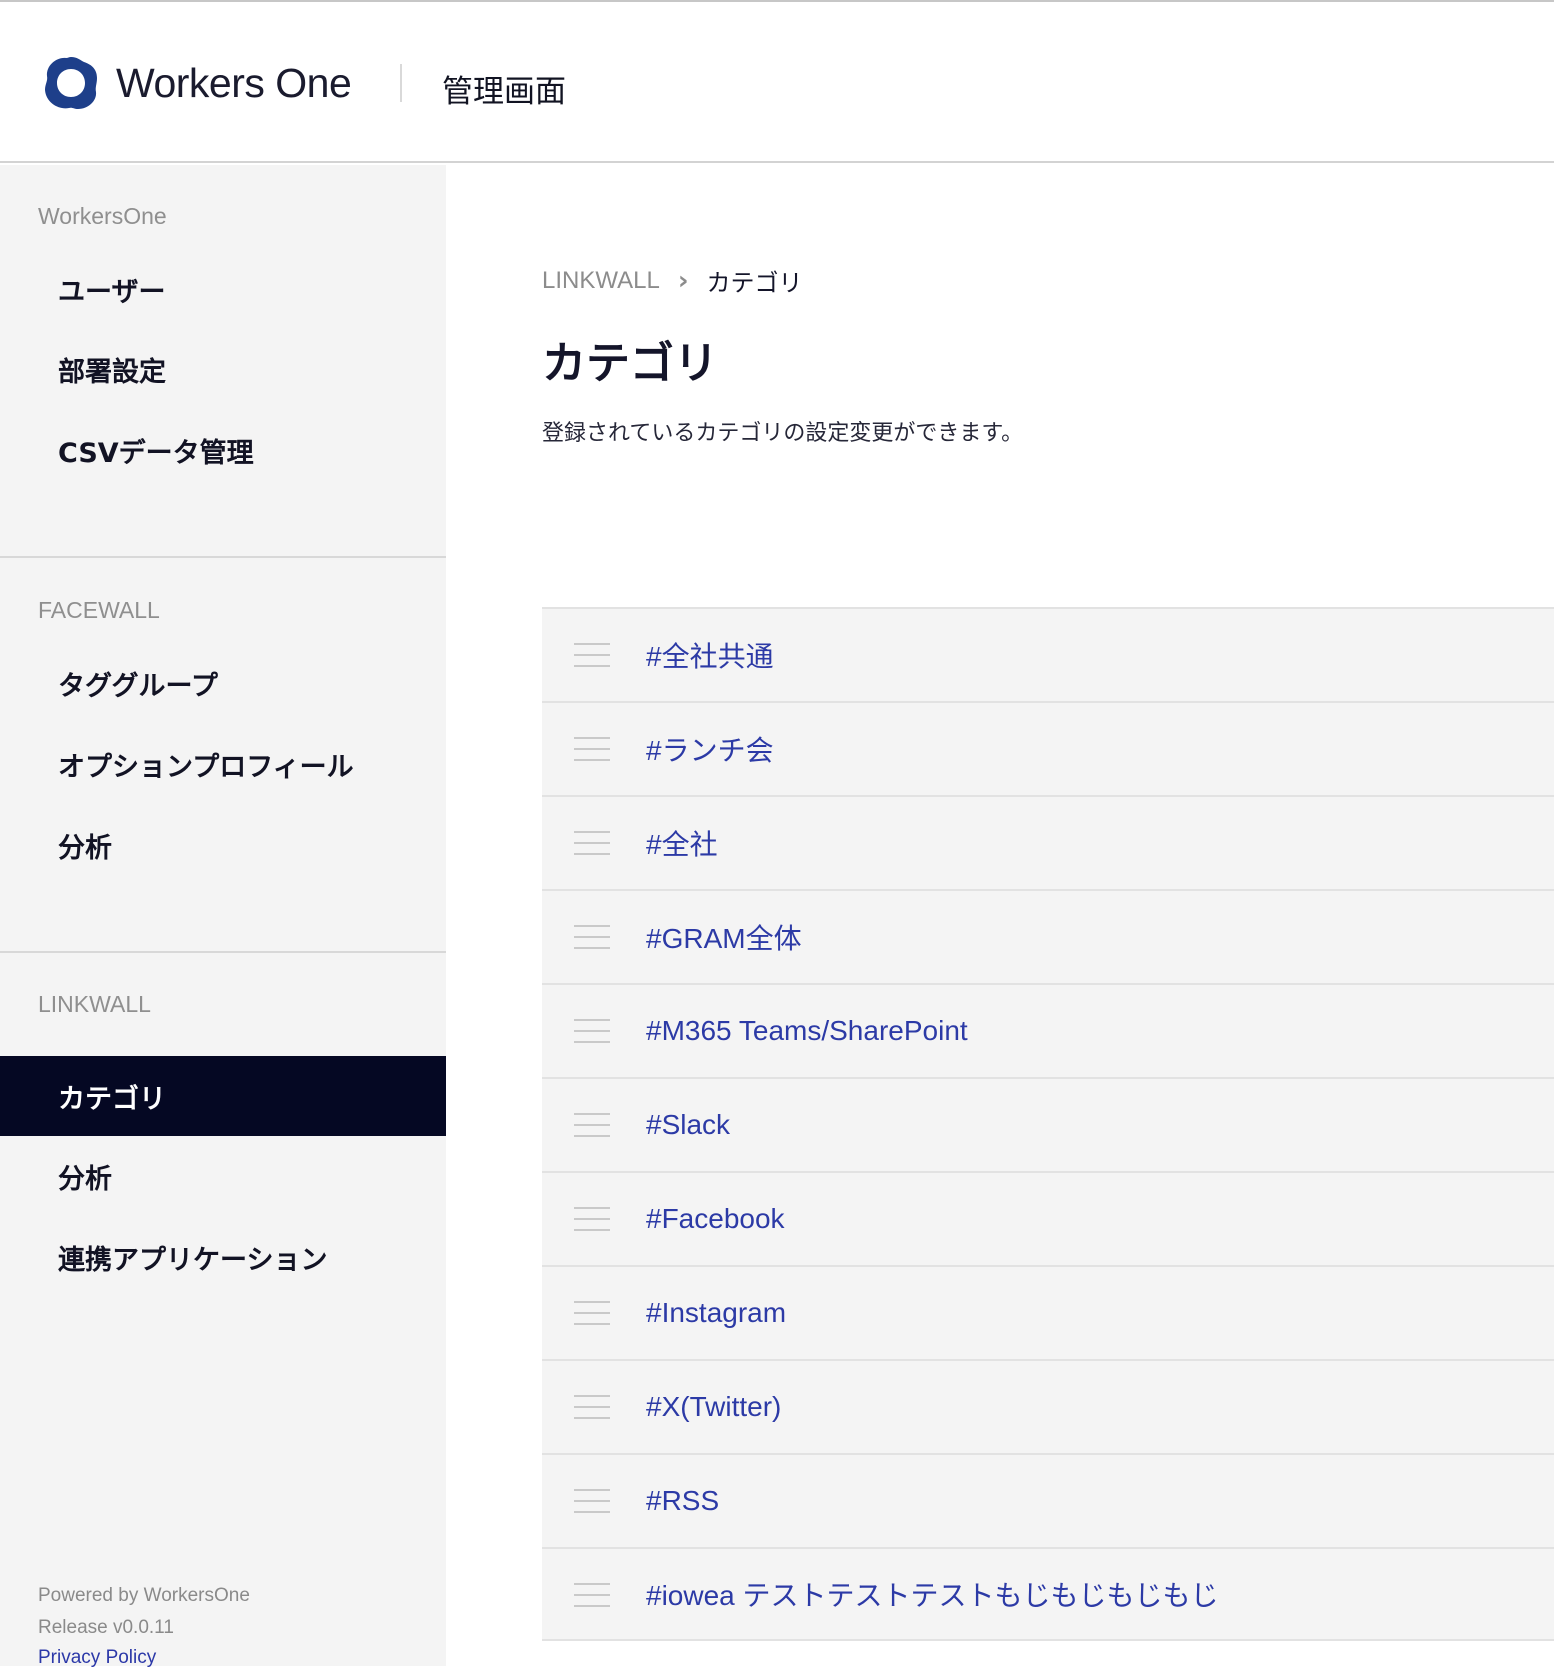  I want to click on category-link: #全社共通, so click(710, 655).